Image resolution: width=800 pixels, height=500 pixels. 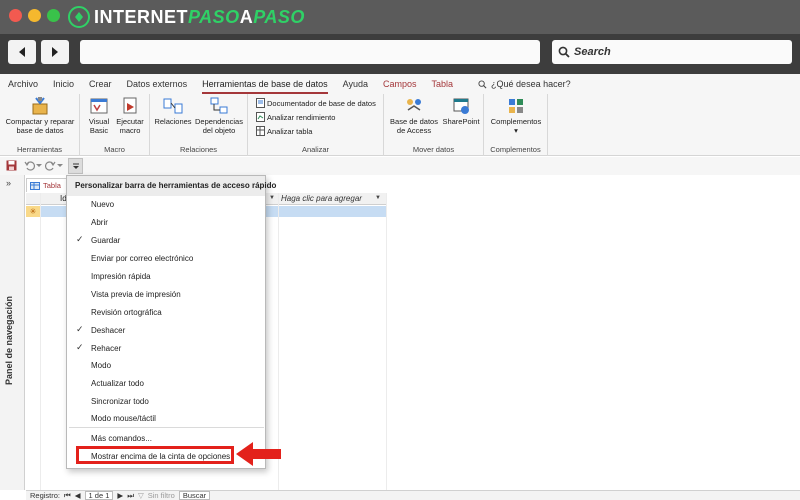 What do you see at coordinates (414, 130) in the screenshot?
I see `access-database-label-2: de Access` at bounding box center [414, 130].